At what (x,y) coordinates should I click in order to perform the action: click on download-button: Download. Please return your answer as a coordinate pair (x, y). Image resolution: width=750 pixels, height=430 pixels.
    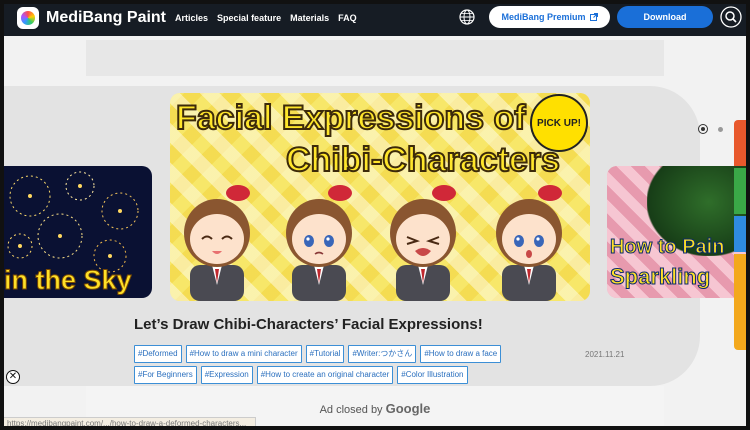
    Looking at the image, I should click on (665, 17).